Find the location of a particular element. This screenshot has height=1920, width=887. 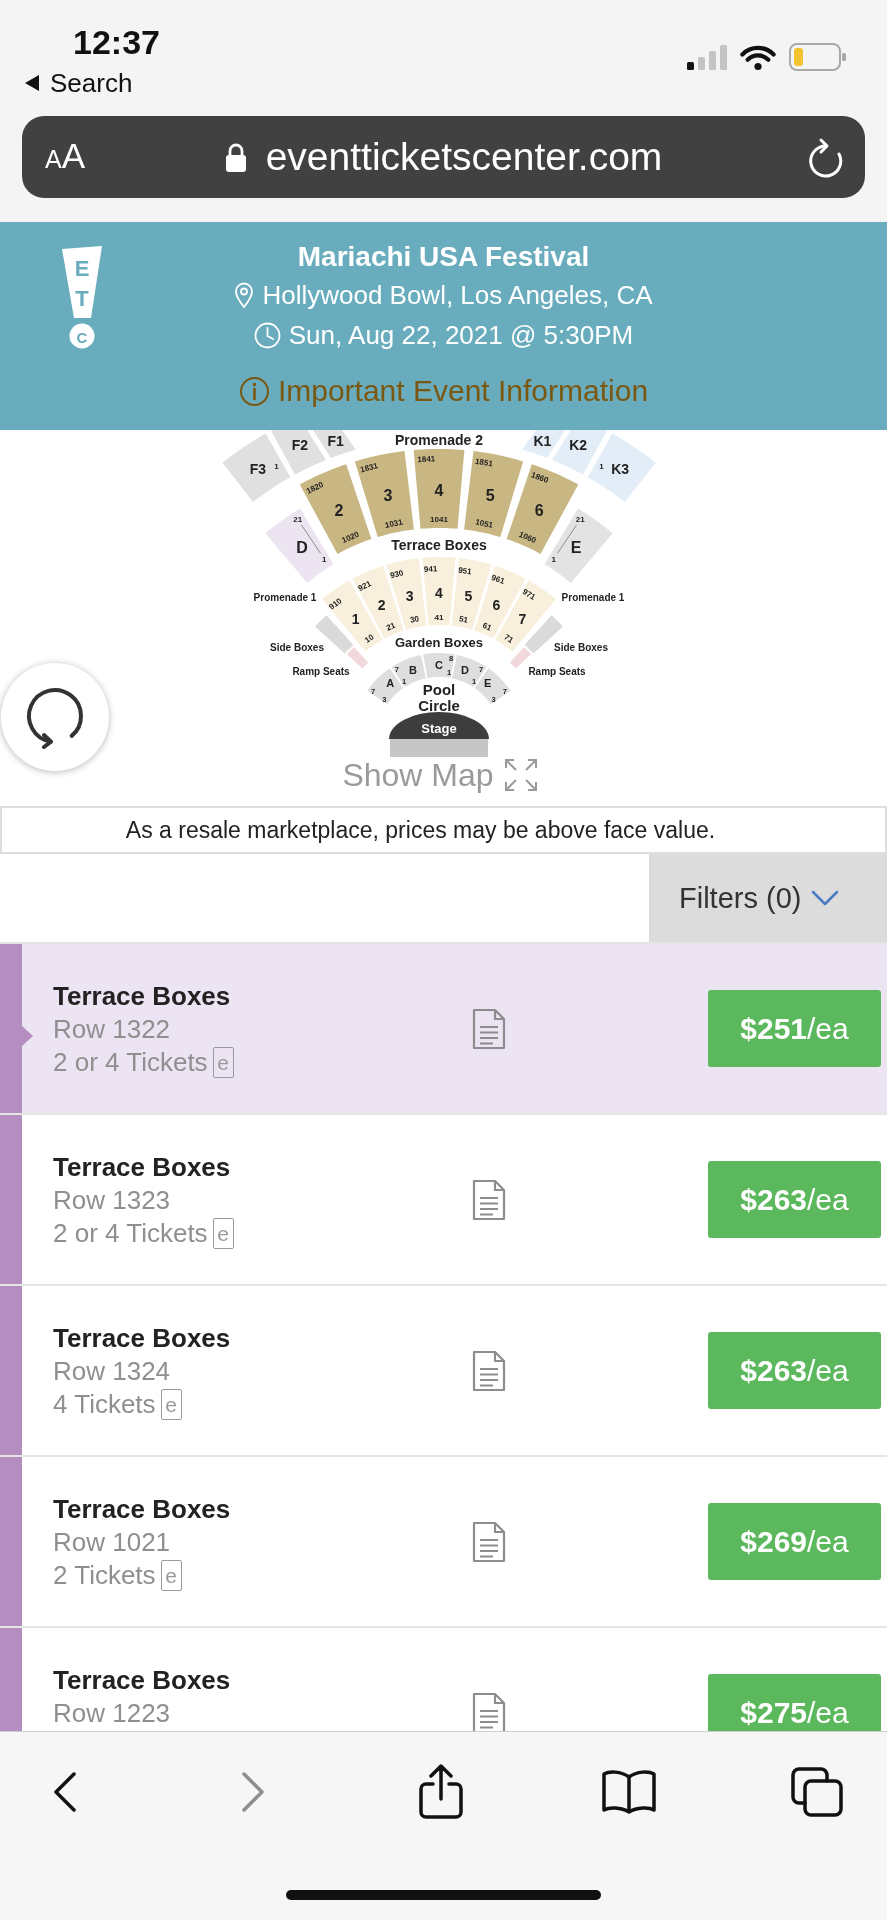

wifi-icon is located at coordinates (758, 57).